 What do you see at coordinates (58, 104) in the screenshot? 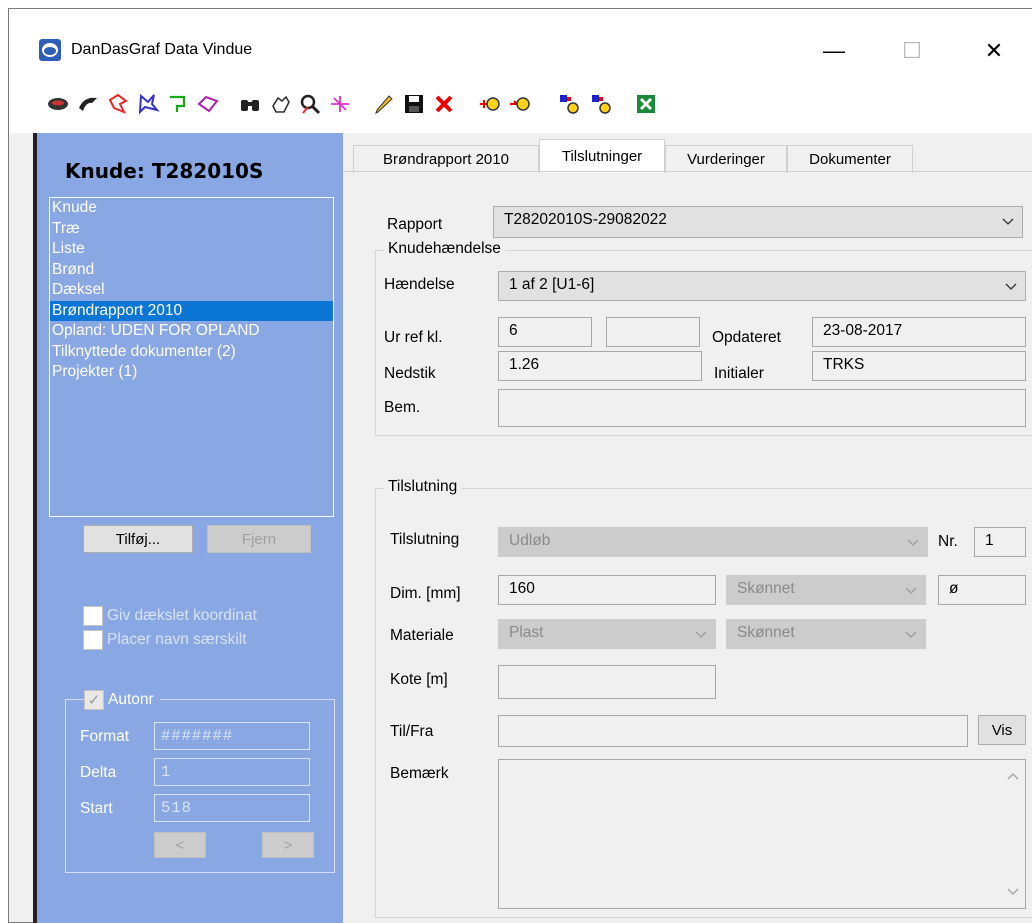
I see `ellipse-icon` at bounding box center [58, 104].